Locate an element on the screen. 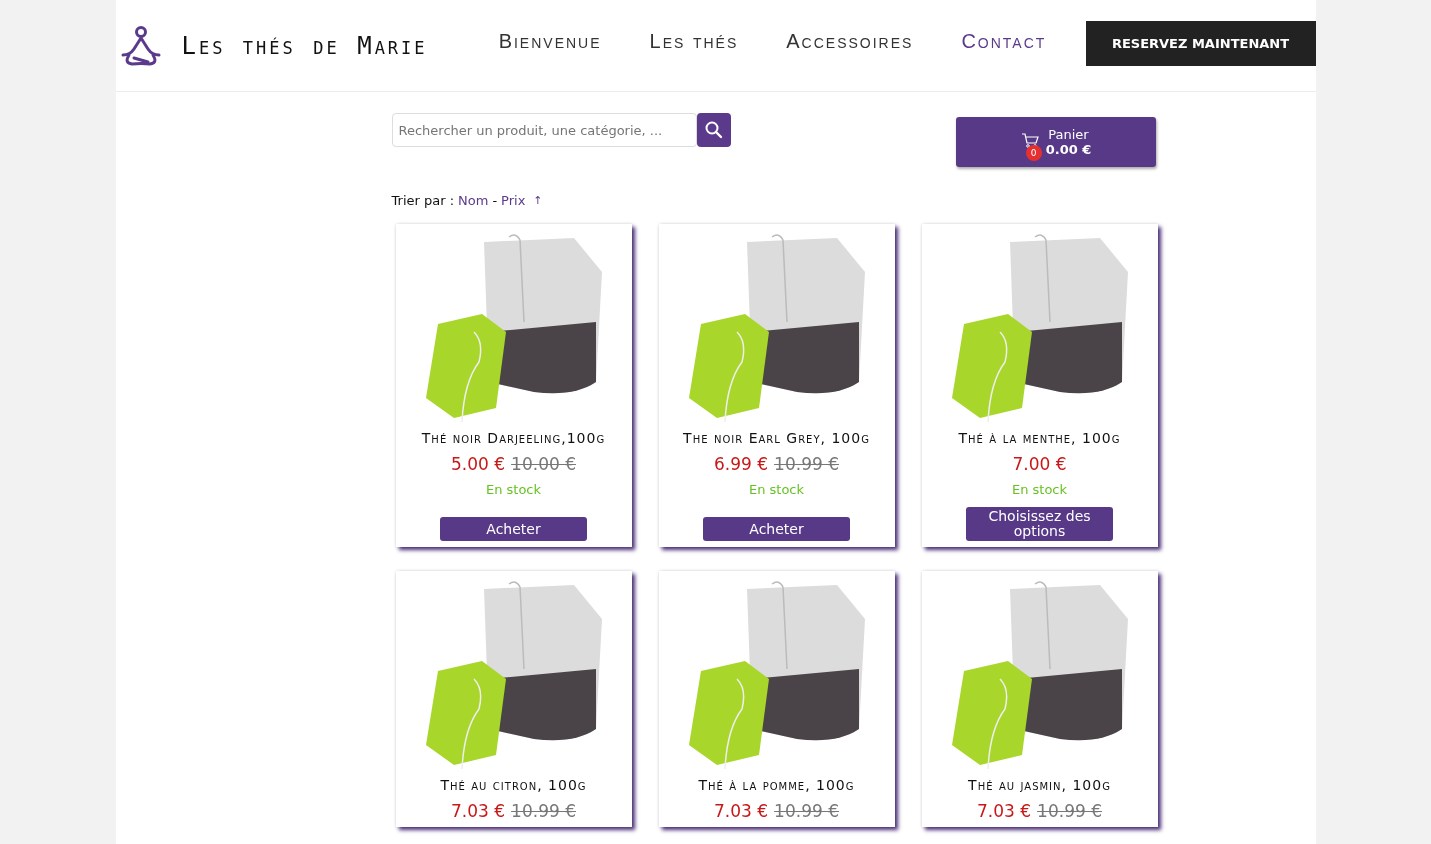  cart-count-badge: 0 is located at coordinates (1033, 153).